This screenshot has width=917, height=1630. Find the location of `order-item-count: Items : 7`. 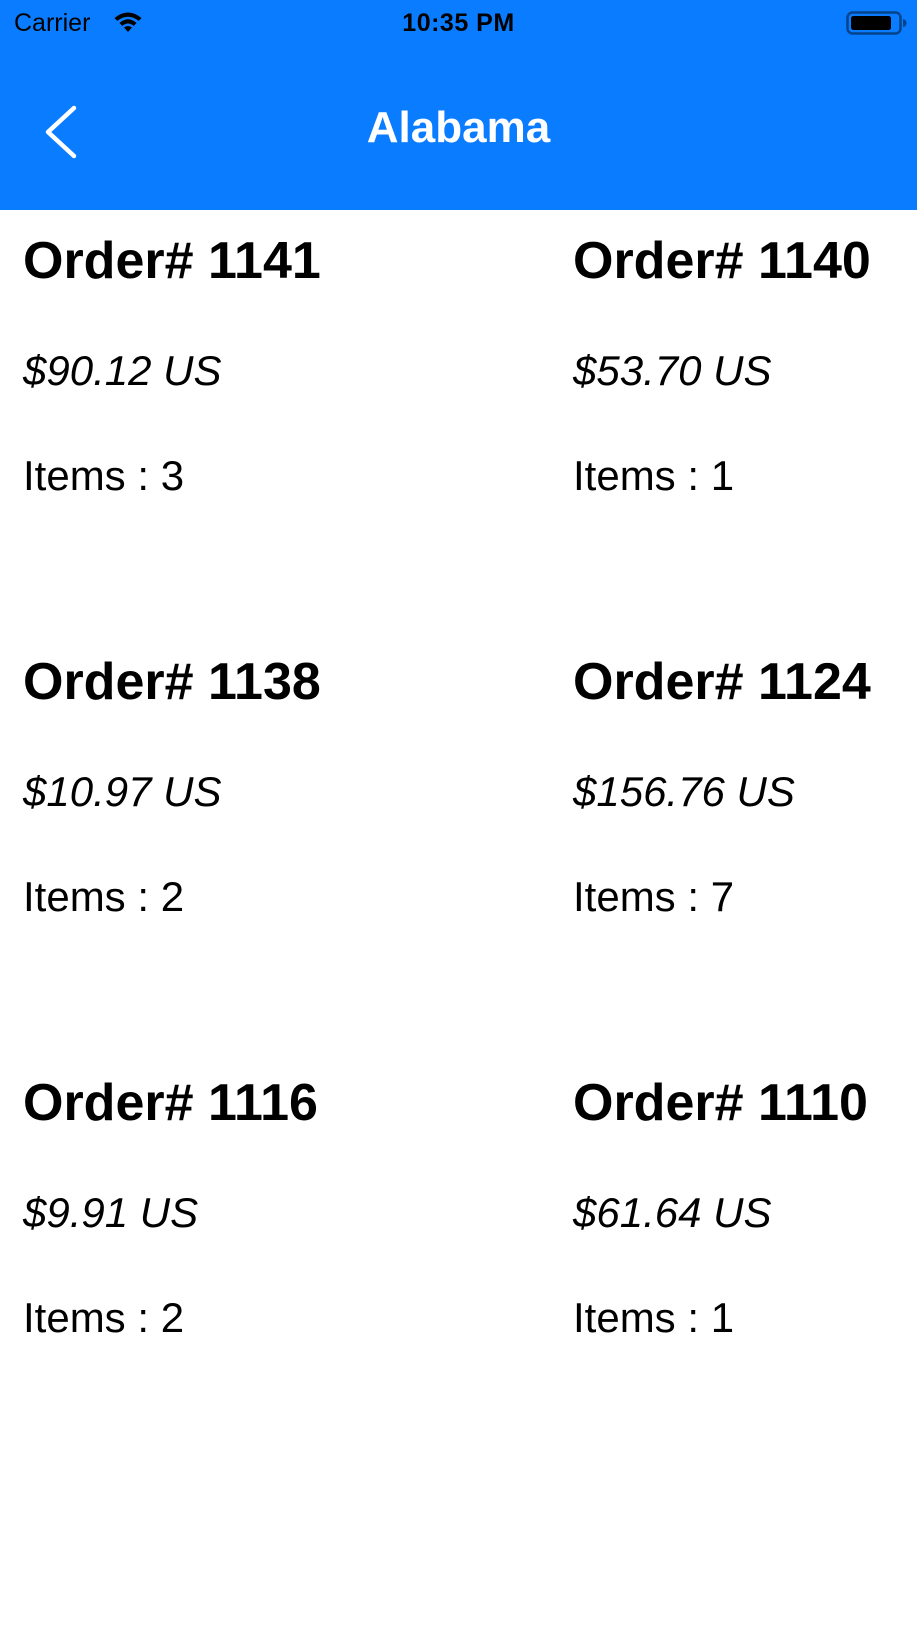

order-item-count: Items : 7 is located at coordinates (654, 896).